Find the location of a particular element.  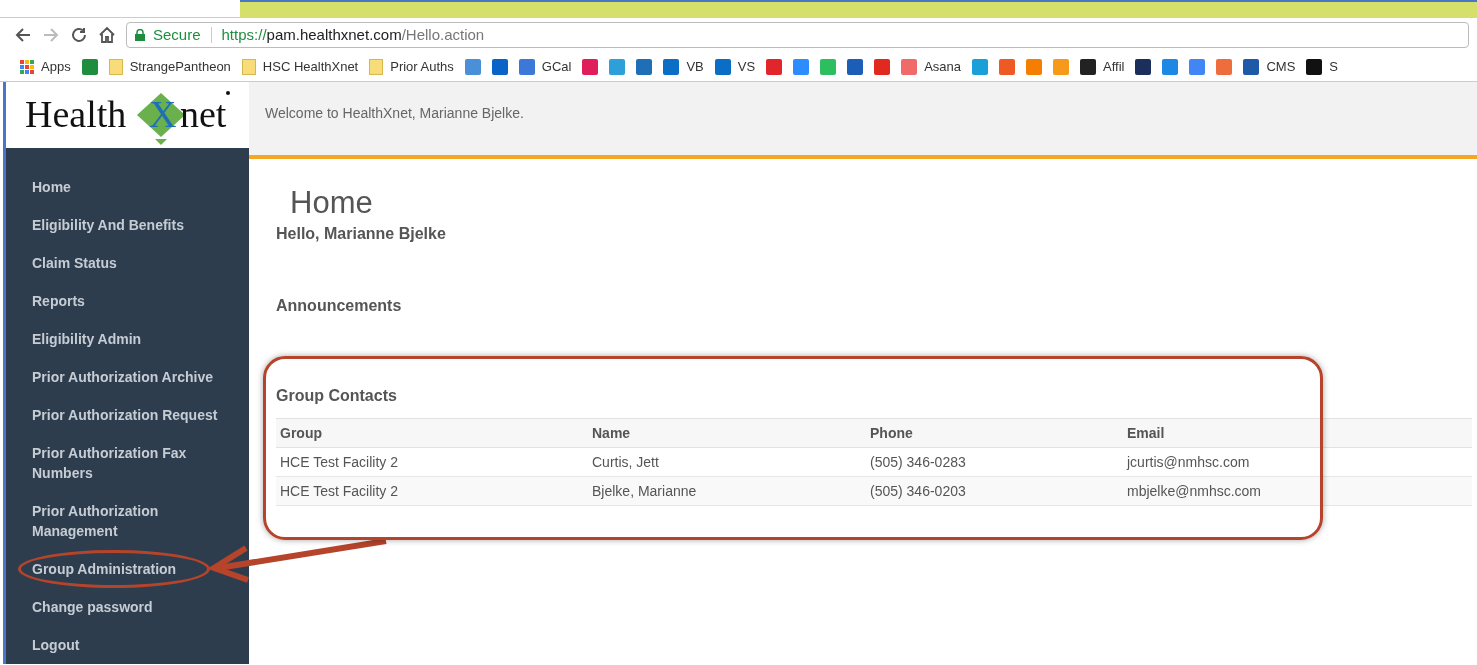

bookmark: CMS is located at coordinates (1269, 66).